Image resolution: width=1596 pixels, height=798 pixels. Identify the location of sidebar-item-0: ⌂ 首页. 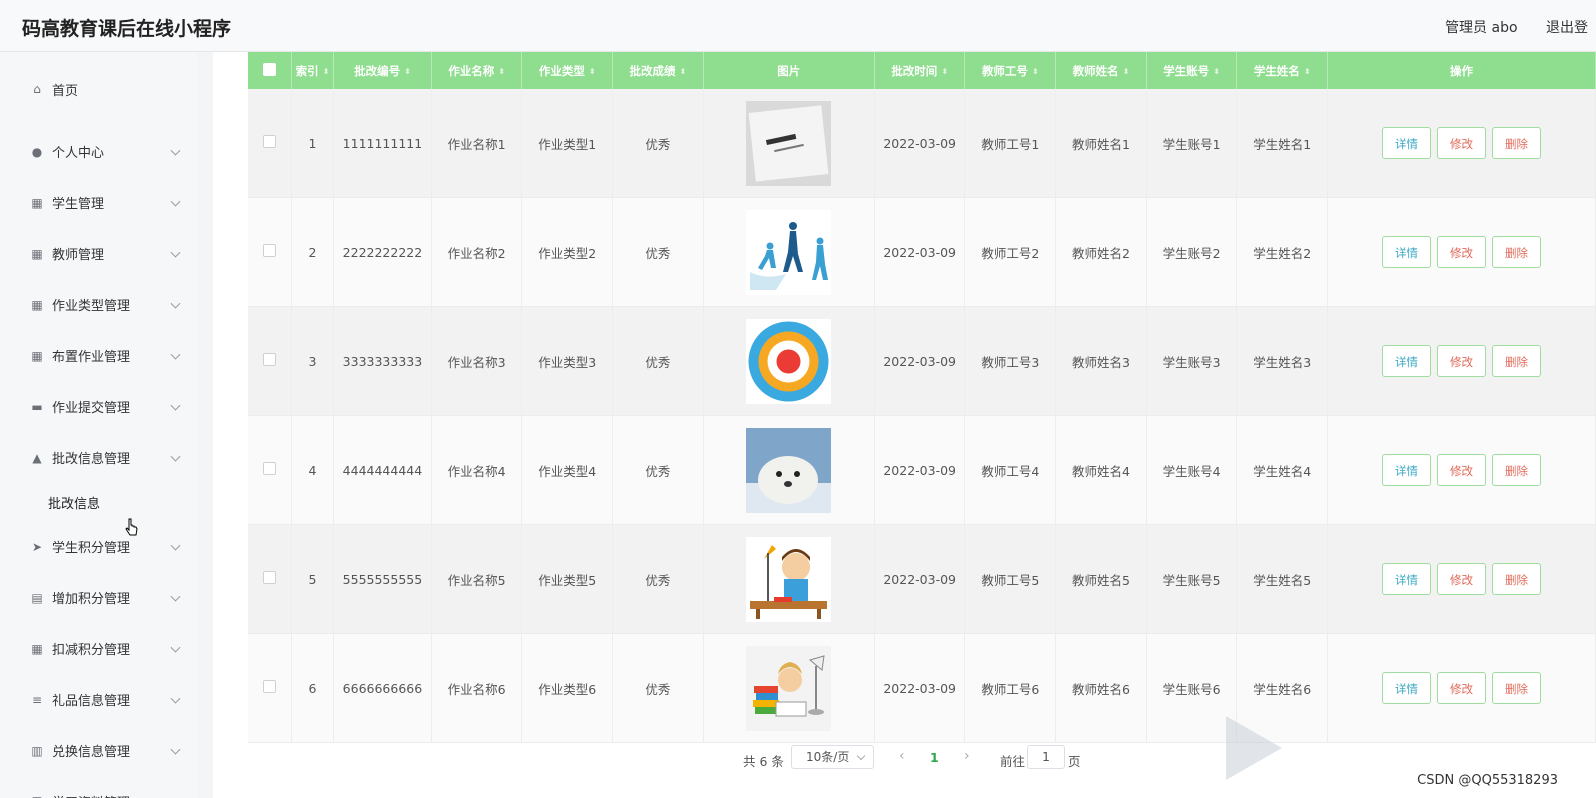
(98, 89).